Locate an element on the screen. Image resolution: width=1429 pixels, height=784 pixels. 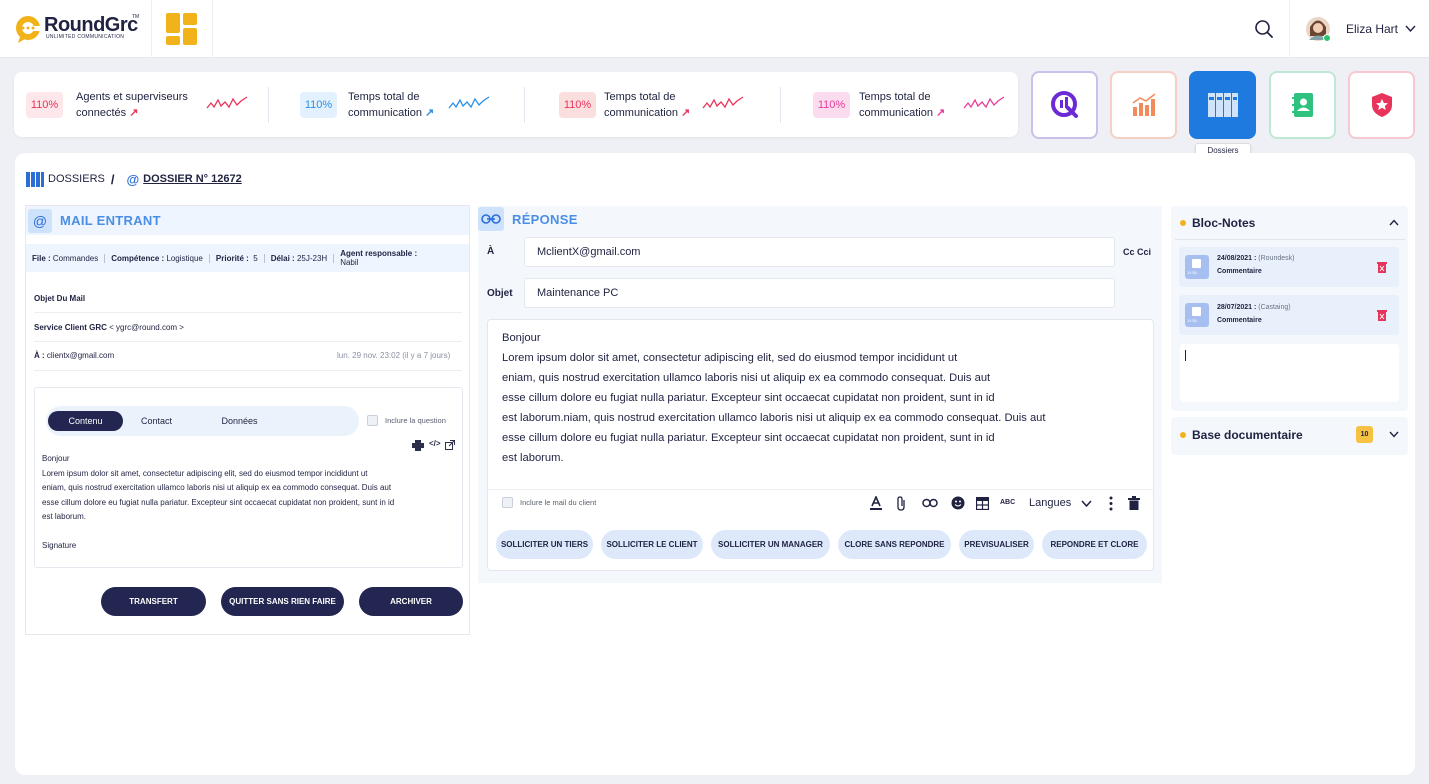
tile-security is located at coordinates (1381, 105).